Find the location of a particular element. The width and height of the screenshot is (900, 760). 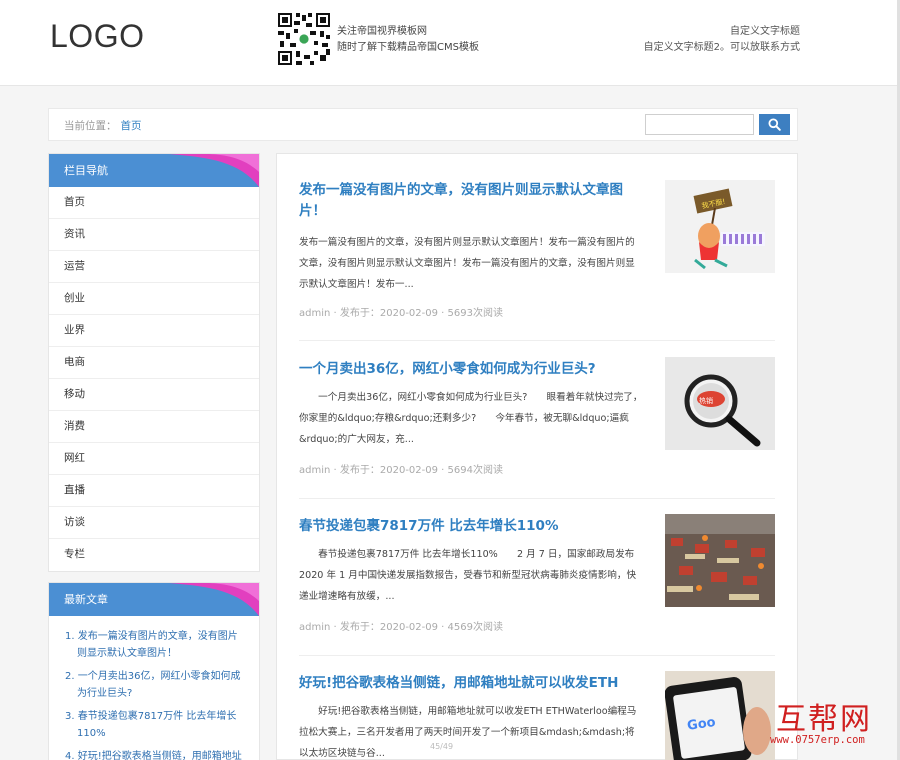

watermark-title: 互帮网 is located at coordinates (824, 719).